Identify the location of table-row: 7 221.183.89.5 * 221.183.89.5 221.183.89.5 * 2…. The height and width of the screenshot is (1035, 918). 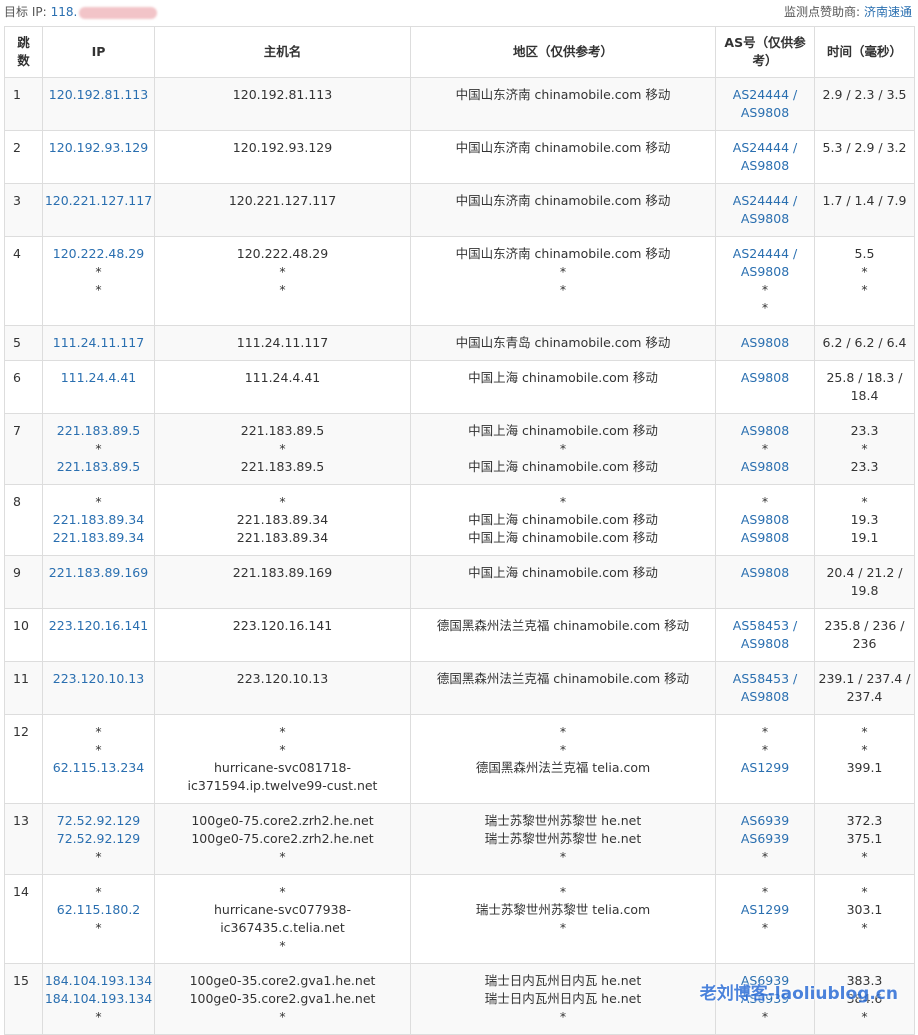
(459, 449).